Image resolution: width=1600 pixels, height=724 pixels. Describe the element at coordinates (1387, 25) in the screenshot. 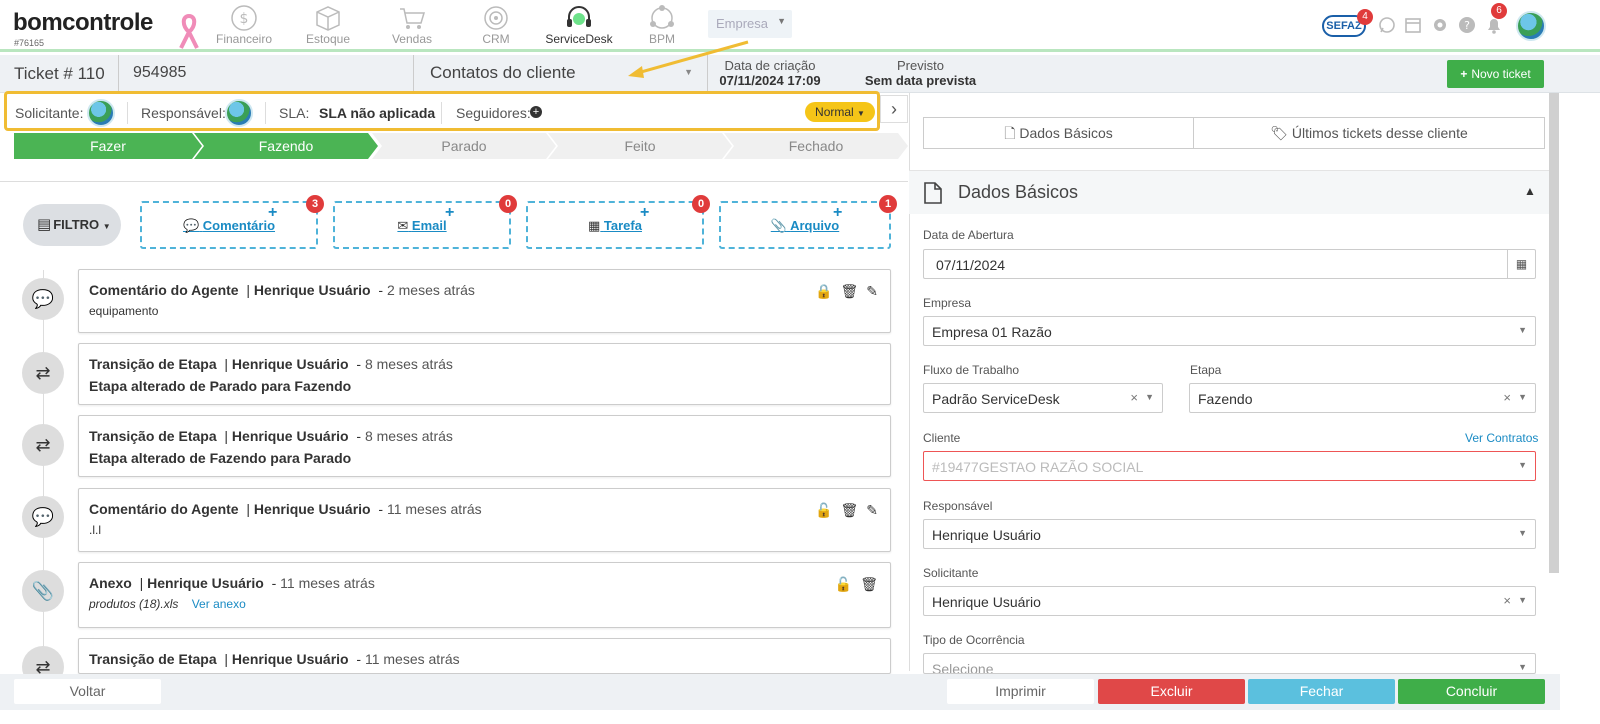

I see `whatsapp-icon` at that location.